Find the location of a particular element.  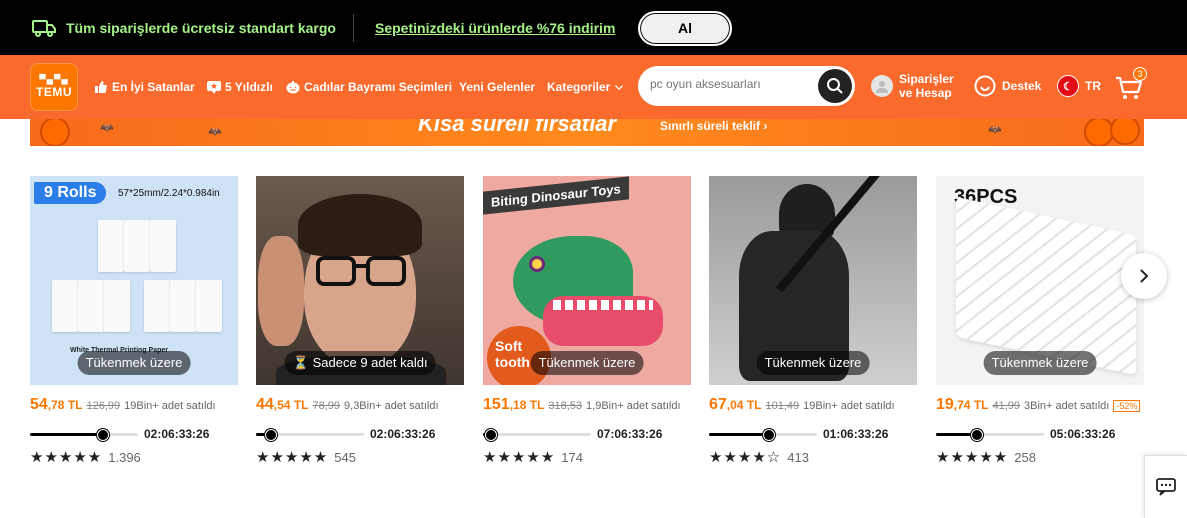

nav-new-arrivals: Yeni Gelenler is located at coordinates (497, 87).